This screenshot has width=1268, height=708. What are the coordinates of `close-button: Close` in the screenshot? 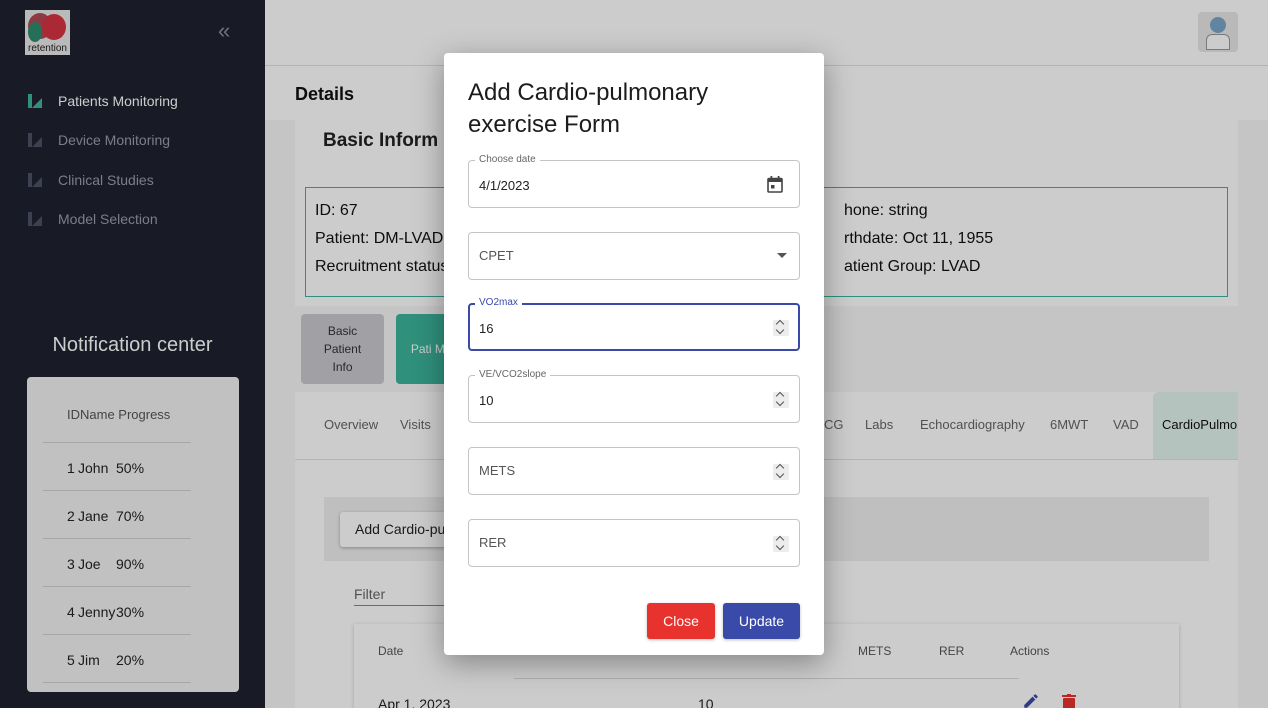 It's located at (681, 621).